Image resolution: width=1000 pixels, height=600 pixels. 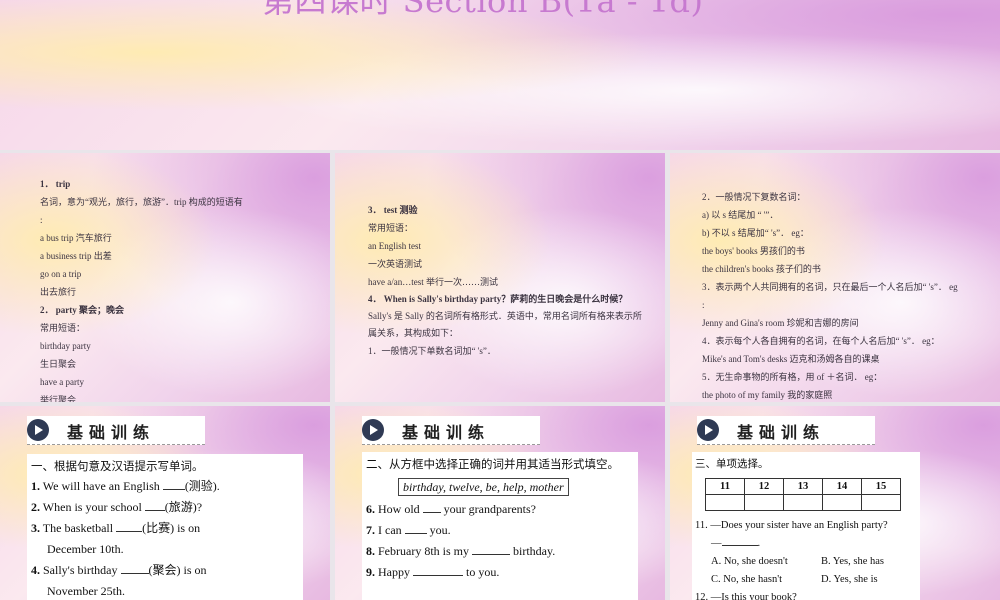 What do you see at coordinates (767, 395) in the screenshot?
I see `note-line: the photo of my family 我的家庭照` at bounding box center [767, 395].